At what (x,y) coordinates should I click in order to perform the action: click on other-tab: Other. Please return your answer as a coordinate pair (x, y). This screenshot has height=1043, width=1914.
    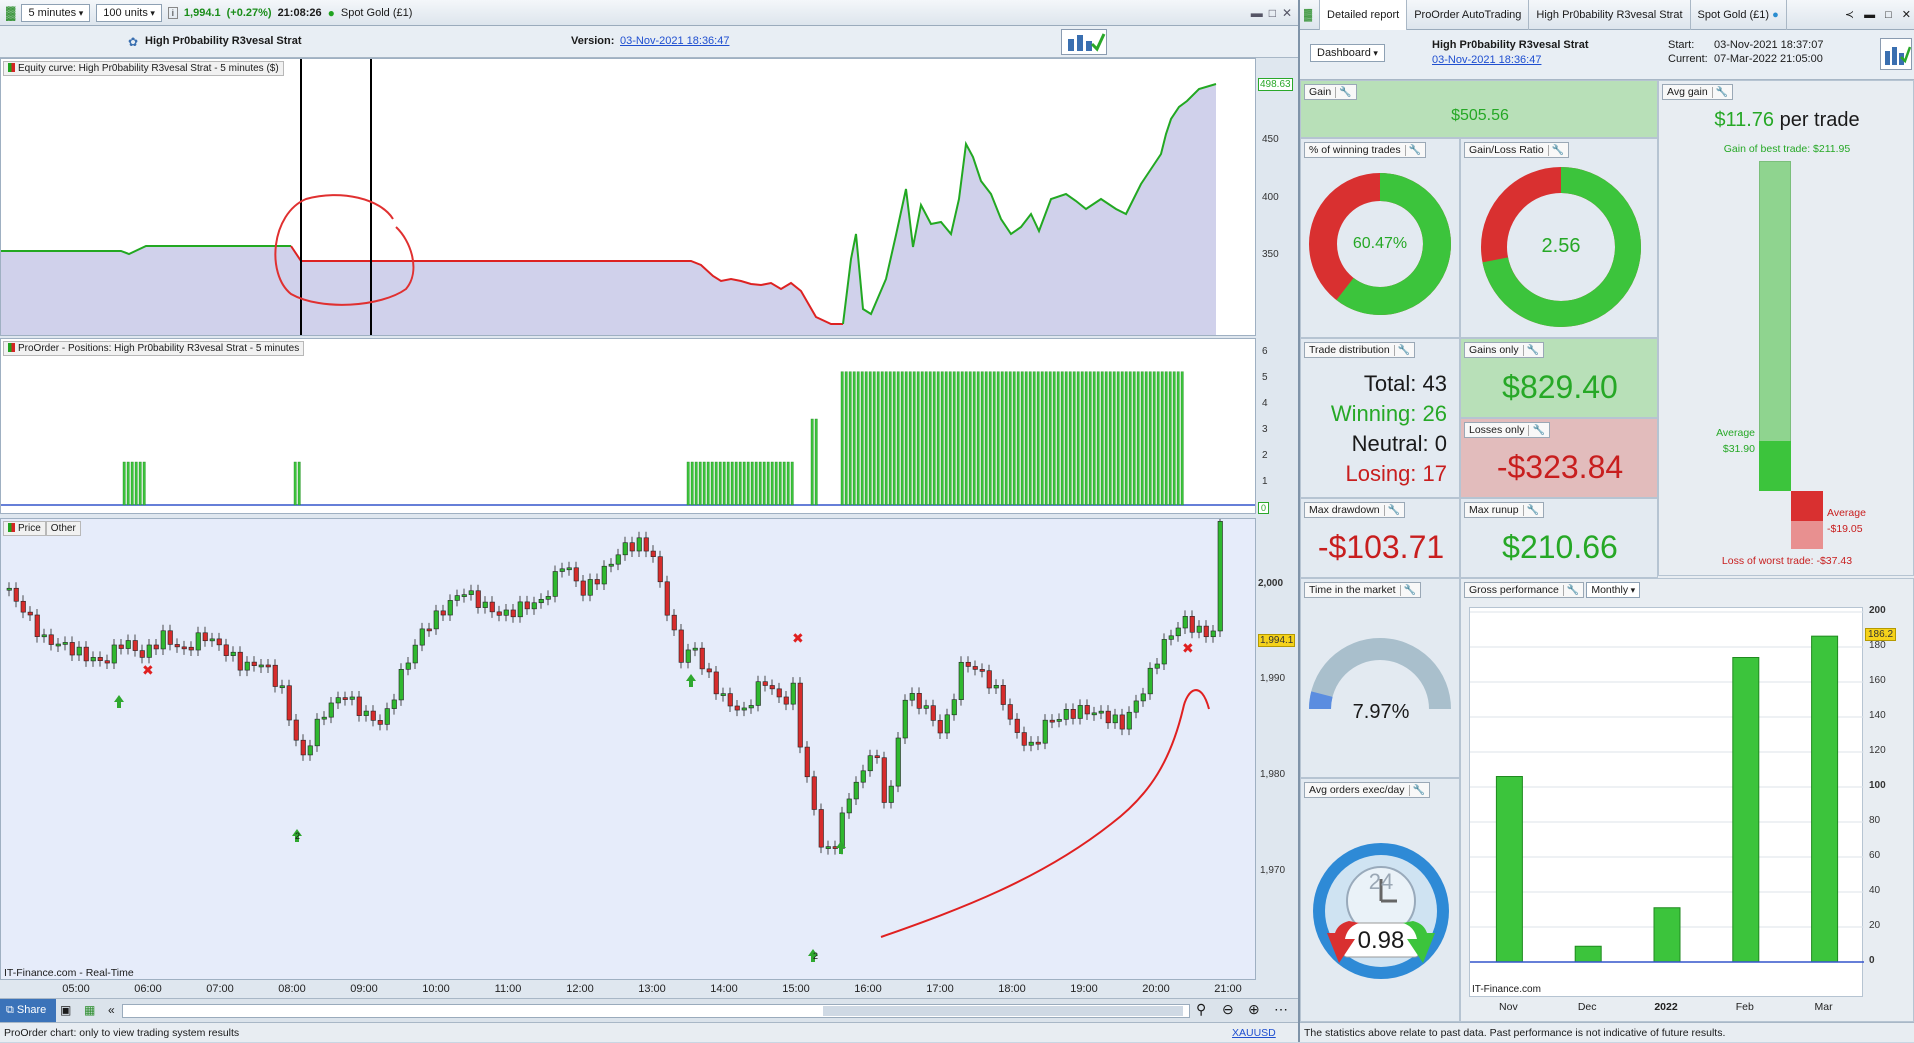
    Looking at the image, I should click on (63, 528).